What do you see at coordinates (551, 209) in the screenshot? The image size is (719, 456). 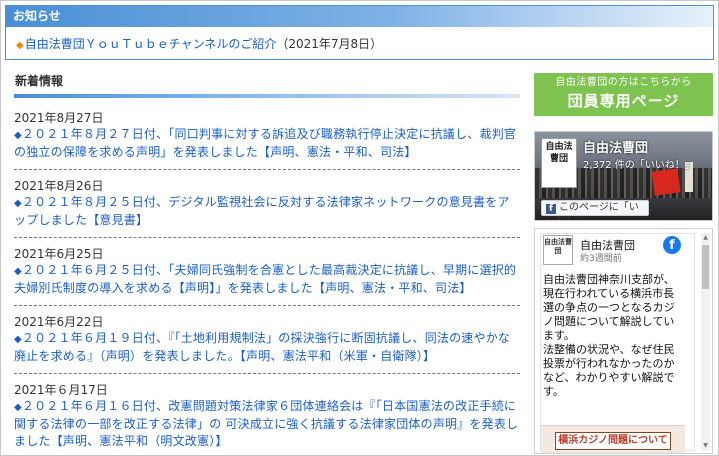 I see `facebook-f-icon: f` at bounding box center [551, 209].